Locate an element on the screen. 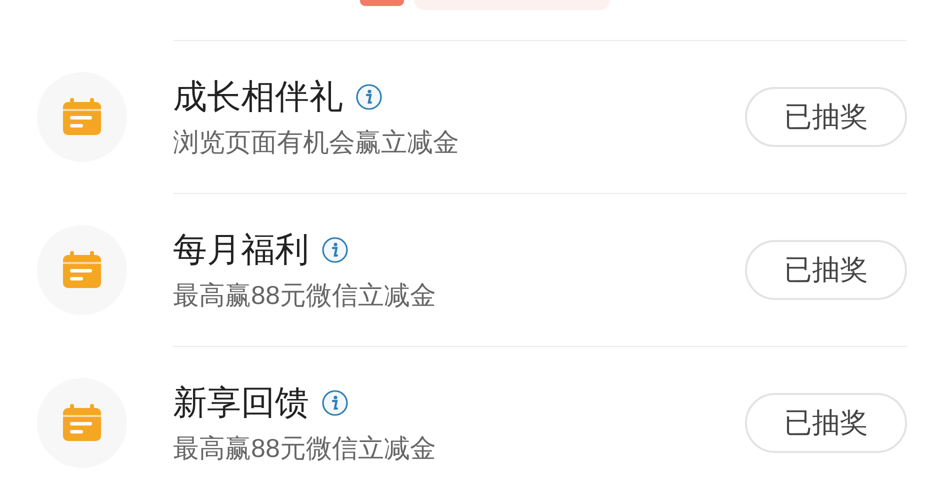  task-title: 新享回馈 is located at coordinates (241, 403).